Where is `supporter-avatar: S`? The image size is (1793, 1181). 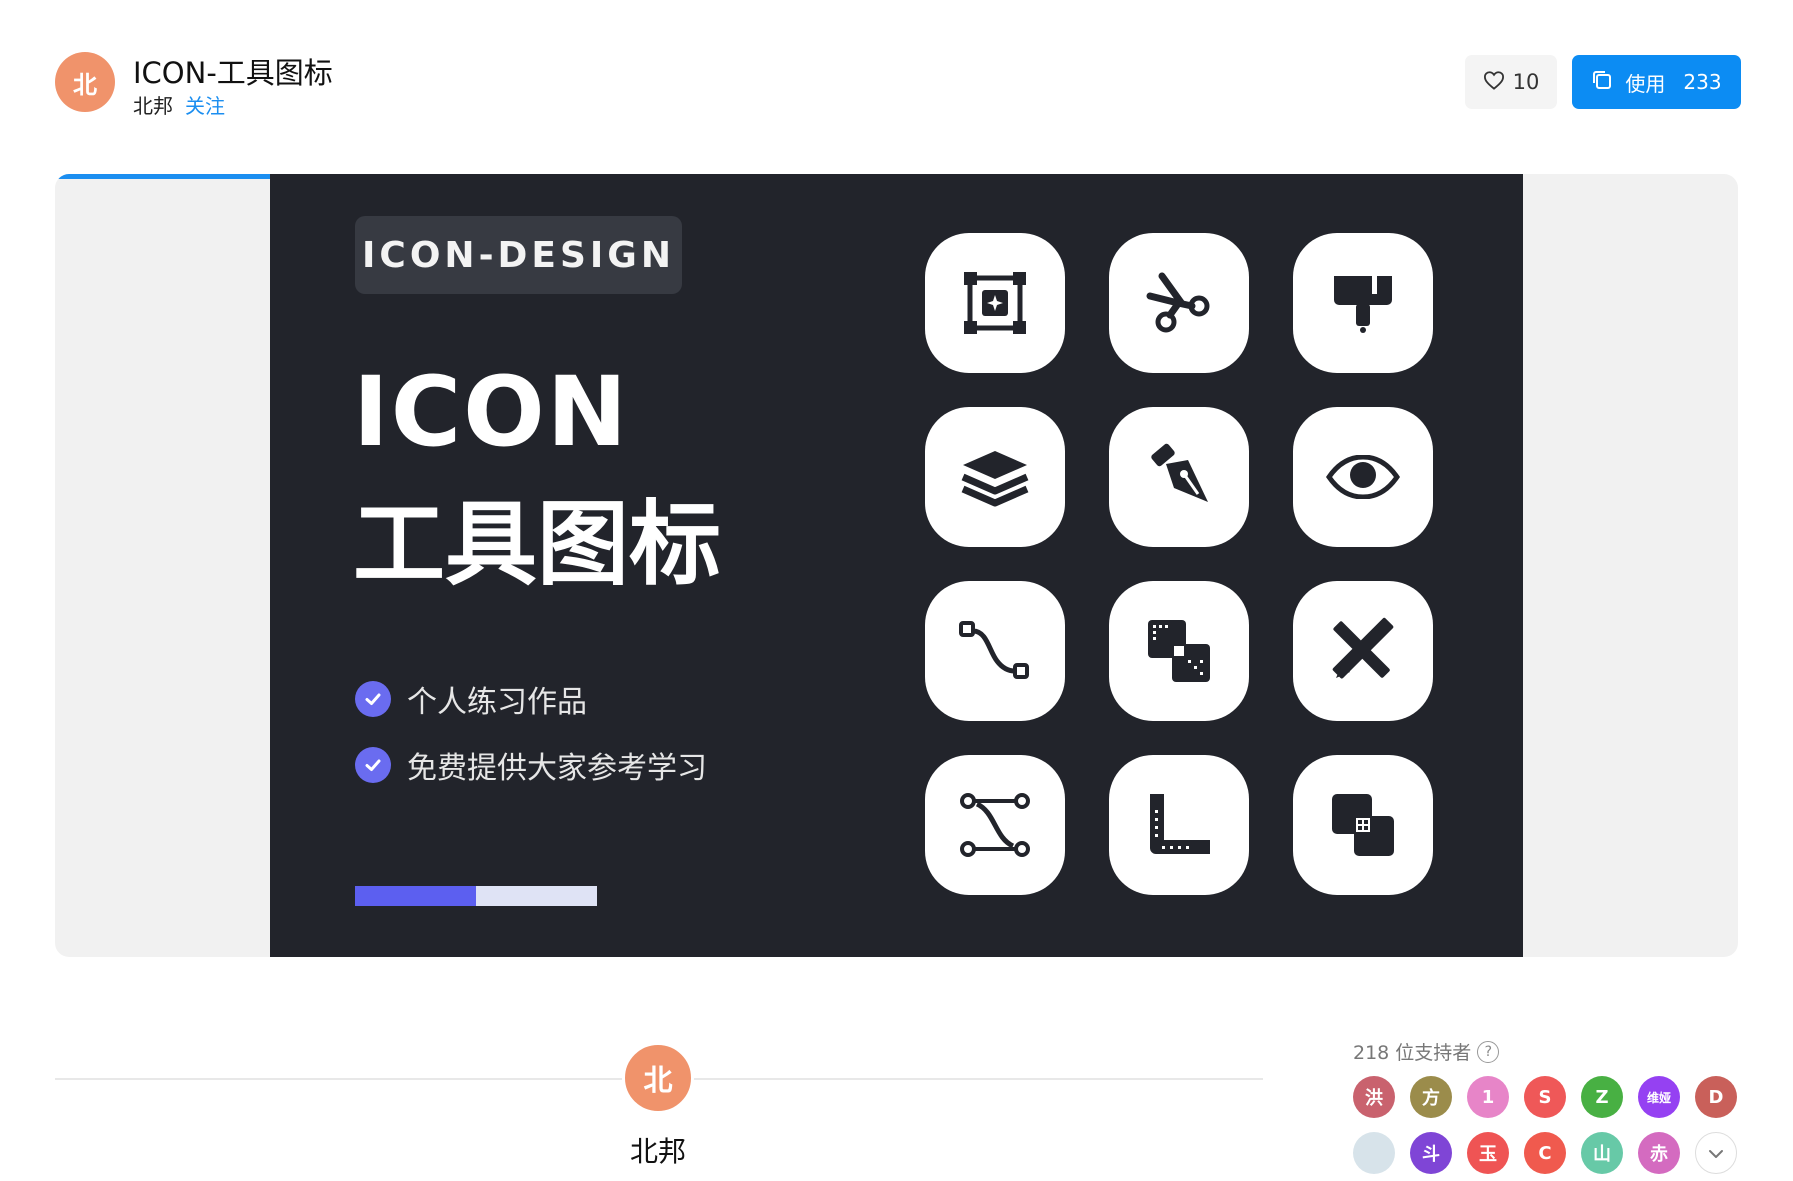
supporter-avatar: S is located at coordinates (1545, 1097).